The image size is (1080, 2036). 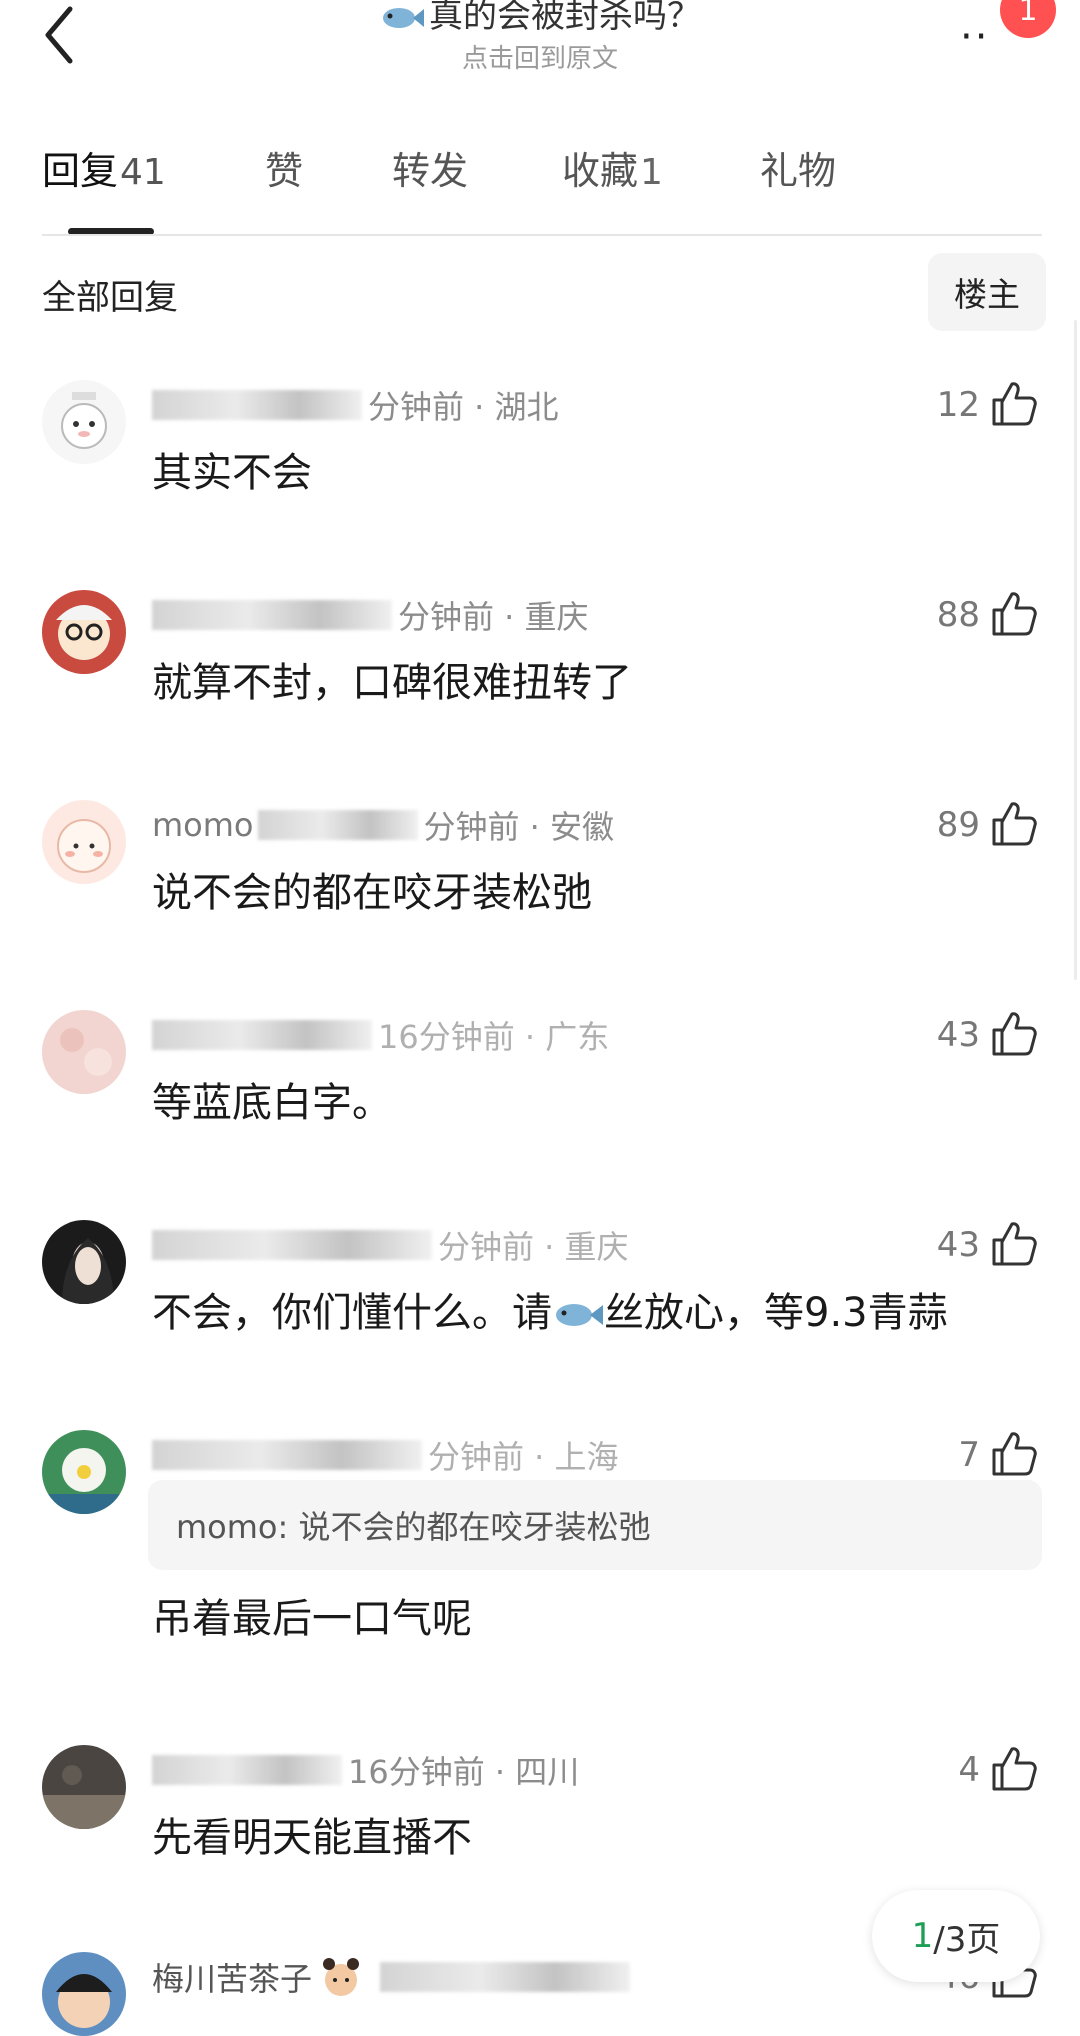 What do you see at coordinates (80, 171) in the screenshot?
I see `tab-label: 回复` at bounding box center [80, 171].